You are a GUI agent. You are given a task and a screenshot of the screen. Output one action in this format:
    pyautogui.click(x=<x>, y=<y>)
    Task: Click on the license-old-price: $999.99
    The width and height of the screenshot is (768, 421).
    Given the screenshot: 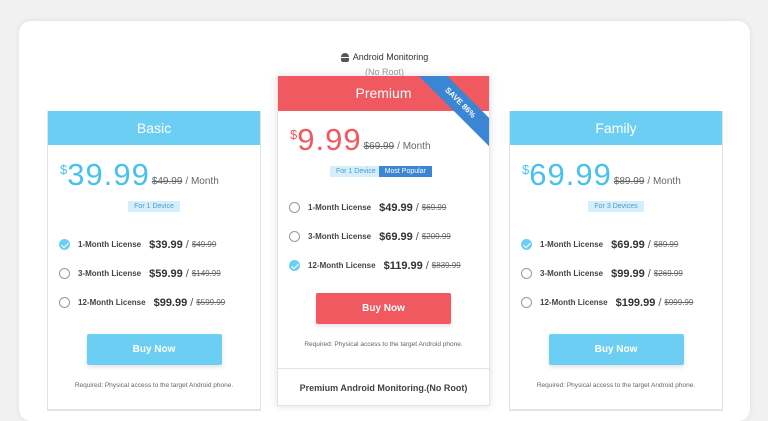 What is the action you would take?
    pyautogui.click(x=679, y=302)
    